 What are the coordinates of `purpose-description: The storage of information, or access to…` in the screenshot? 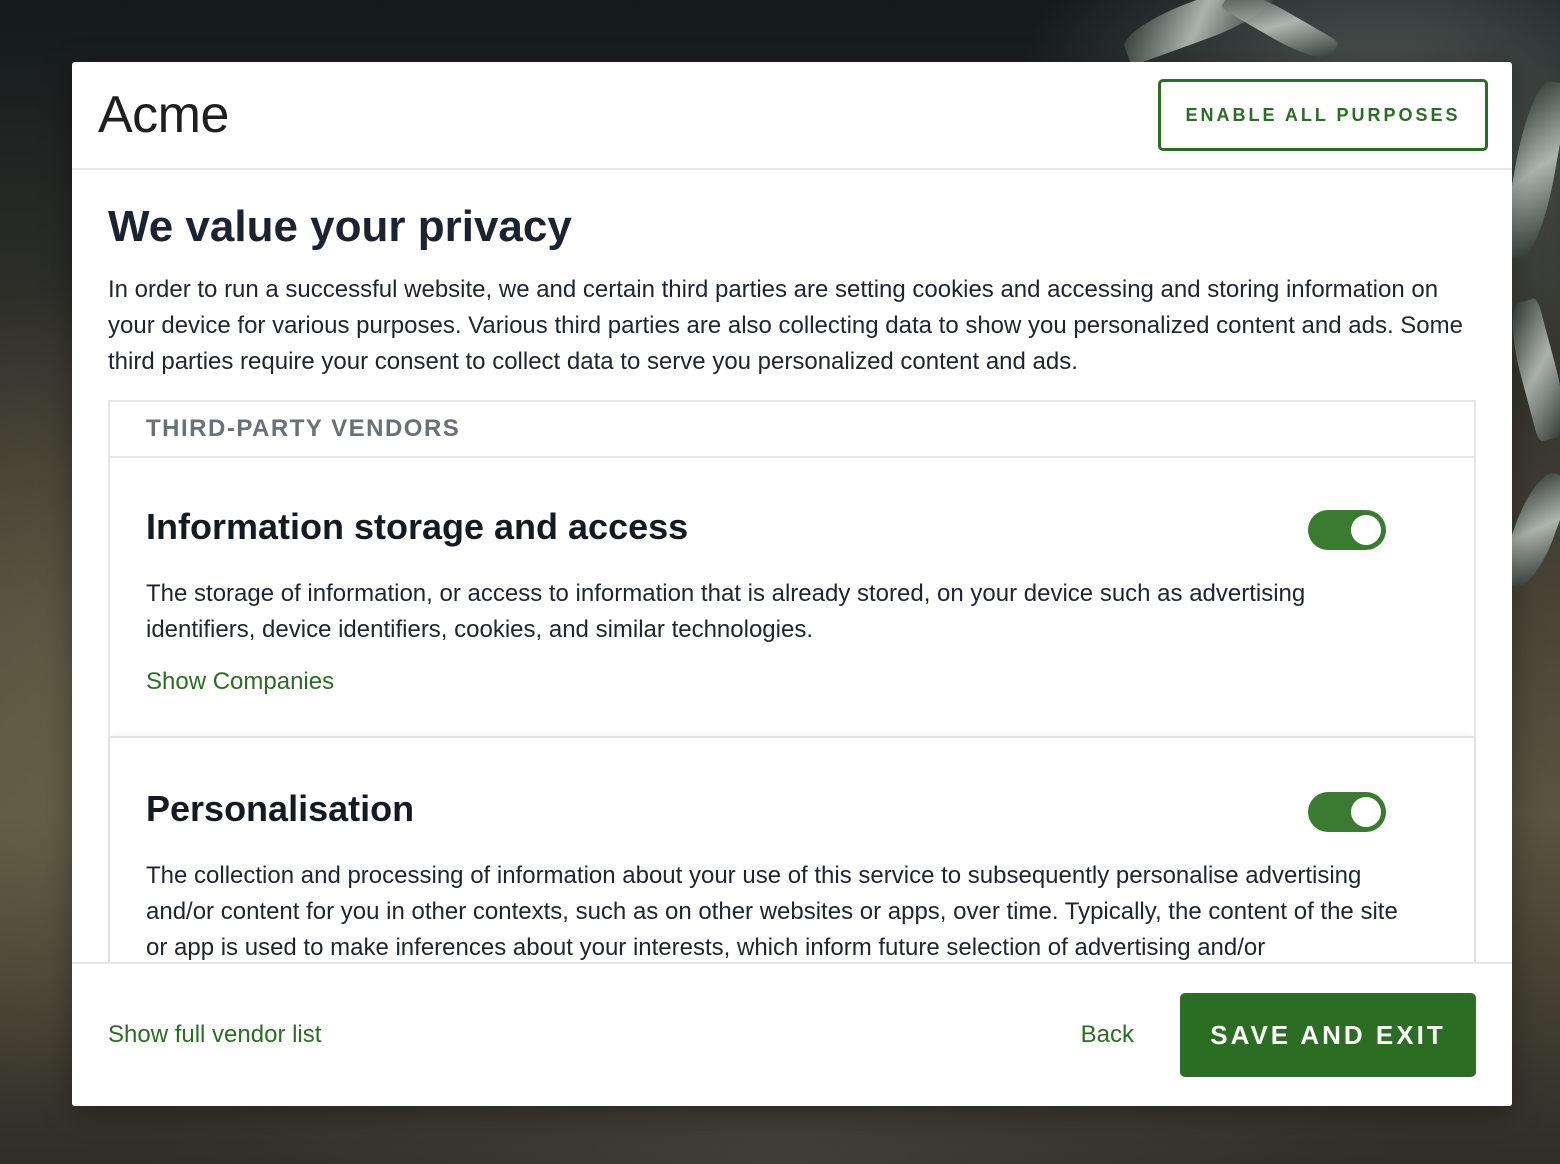 It's located at (726, 611).